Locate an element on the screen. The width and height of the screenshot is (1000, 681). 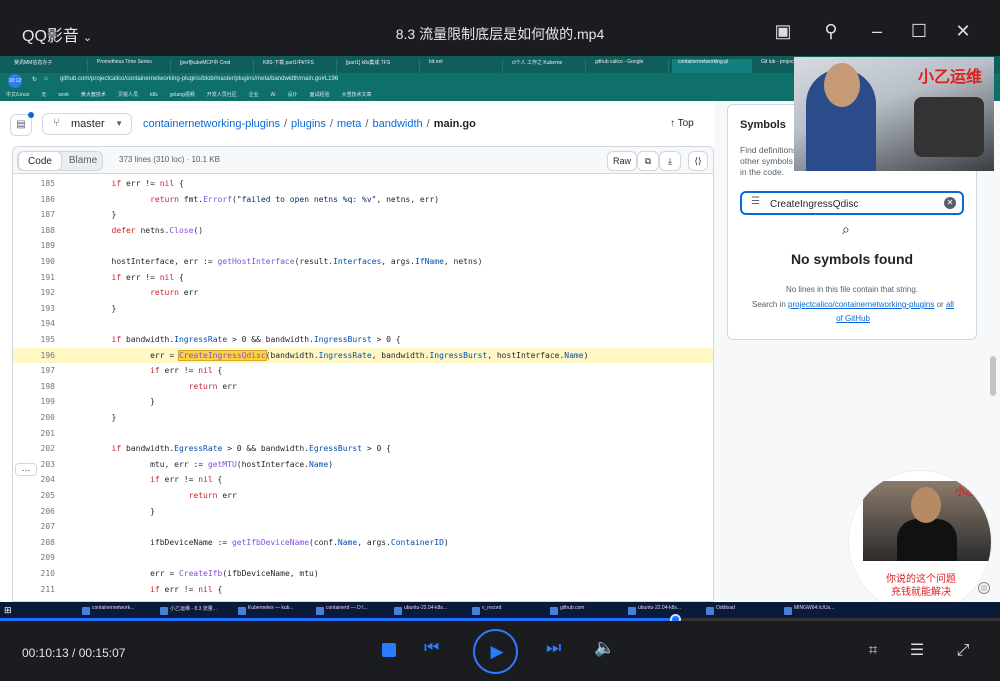
browser-tab: containernetworking-pl is located at coordinates (712, 66).